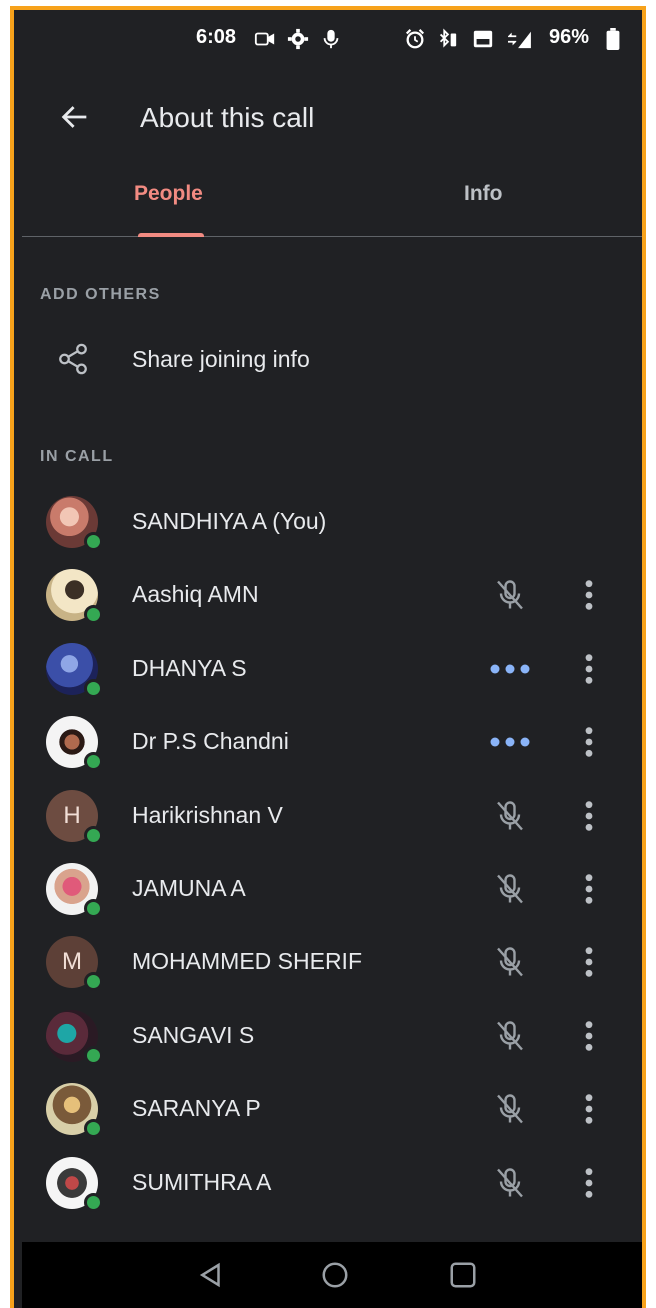 The width and height of the screenshot is (656, 1308). I want to click on battery-percent: 96%, so click(569, 37).